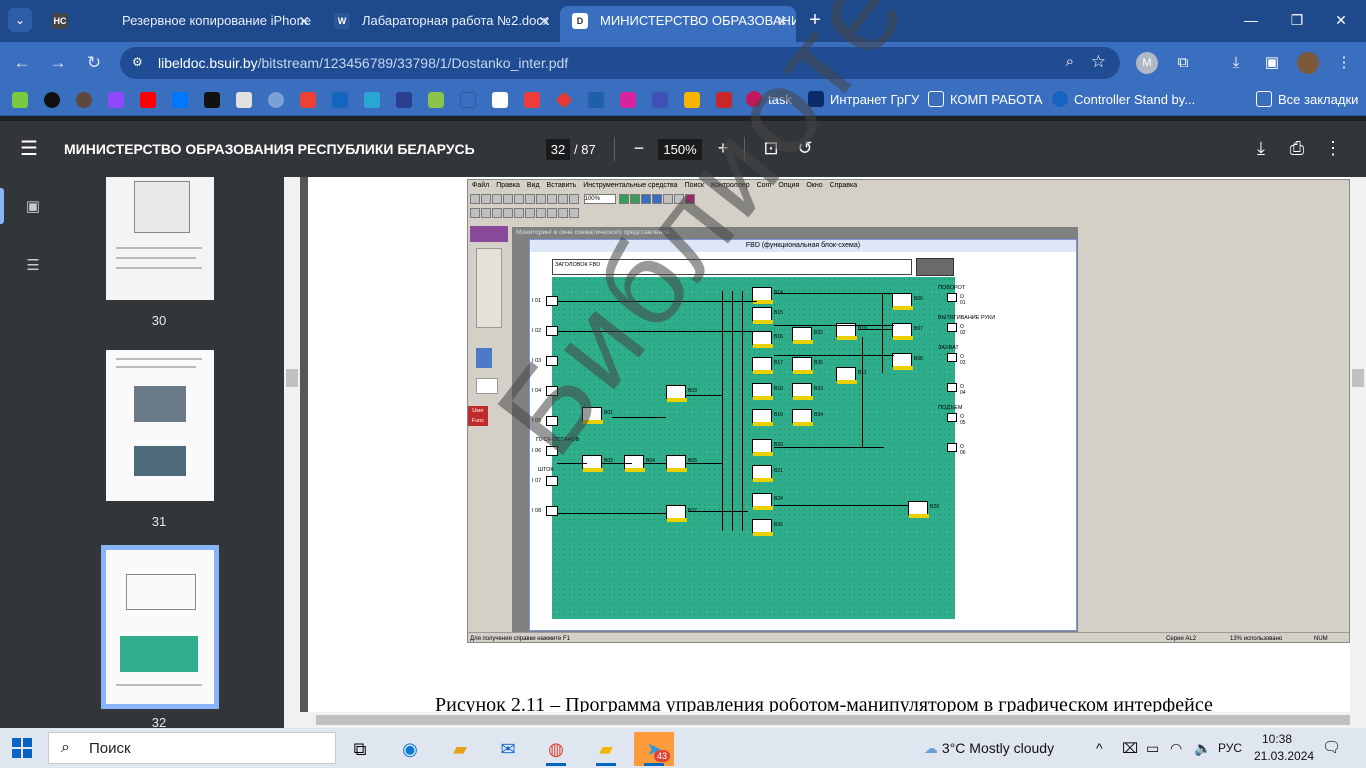 This screenshot has height=768, width=1366. What do you see at coordinates (805, 148) in the screenshot?
I see `rotate-icon: ↺` at bounding box center [805, 148].